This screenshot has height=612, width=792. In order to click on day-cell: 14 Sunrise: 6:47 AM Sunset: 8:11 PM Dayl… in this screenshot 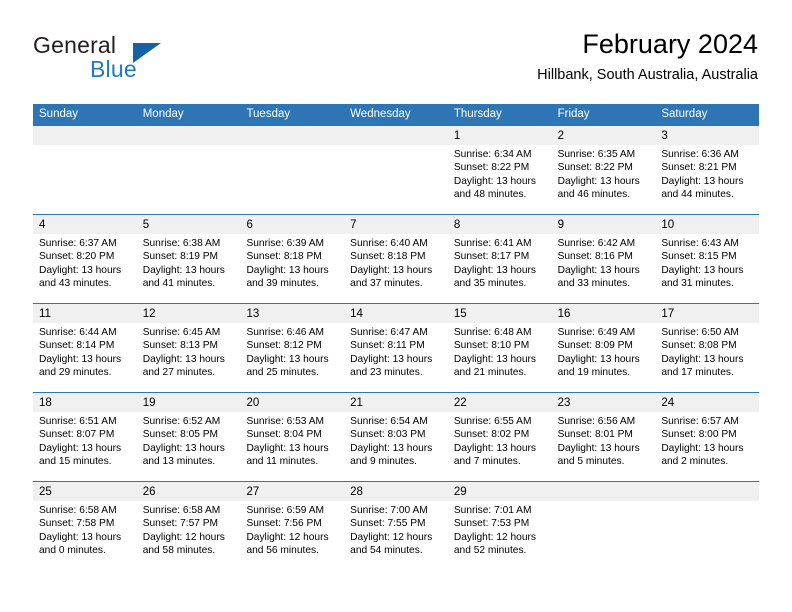, I will do `click(396, 348)`.